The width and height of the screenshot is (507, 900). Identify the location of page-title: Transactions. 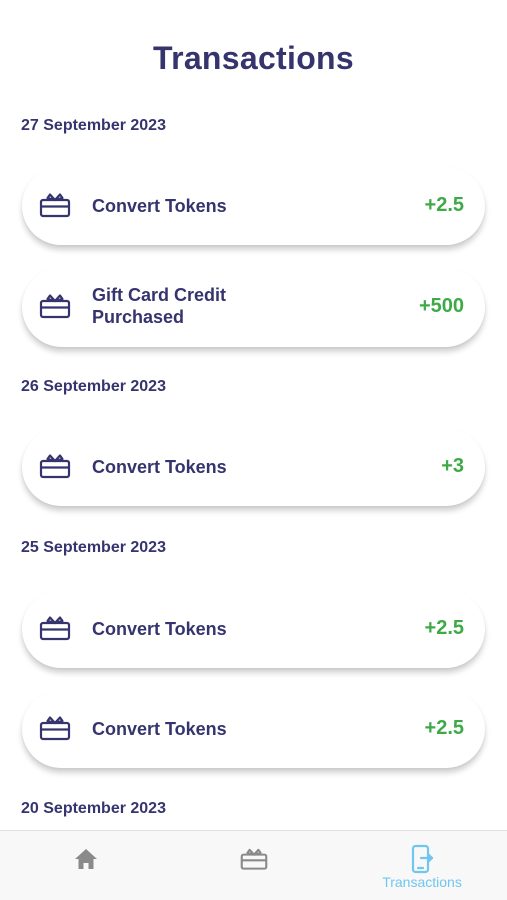
(253, 58).